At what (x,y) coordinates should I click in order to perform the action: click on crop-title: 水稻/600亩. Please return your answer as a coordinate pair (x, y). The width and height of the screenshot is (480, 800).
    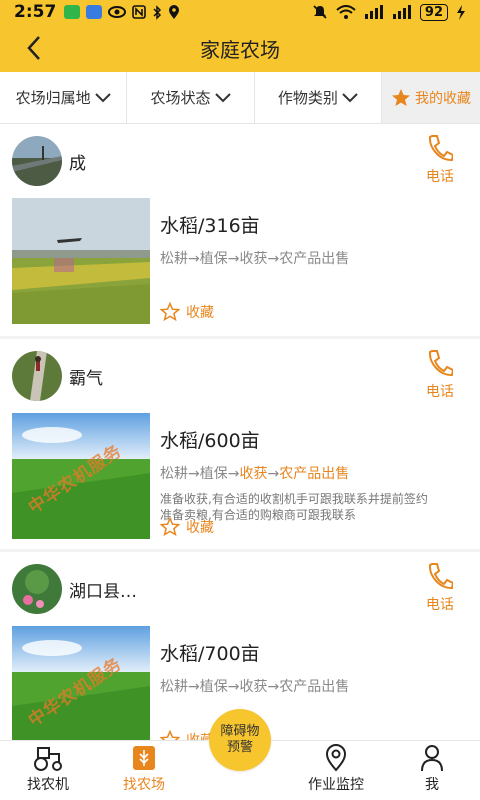
    Looking at the image, I should click on (210, 441).